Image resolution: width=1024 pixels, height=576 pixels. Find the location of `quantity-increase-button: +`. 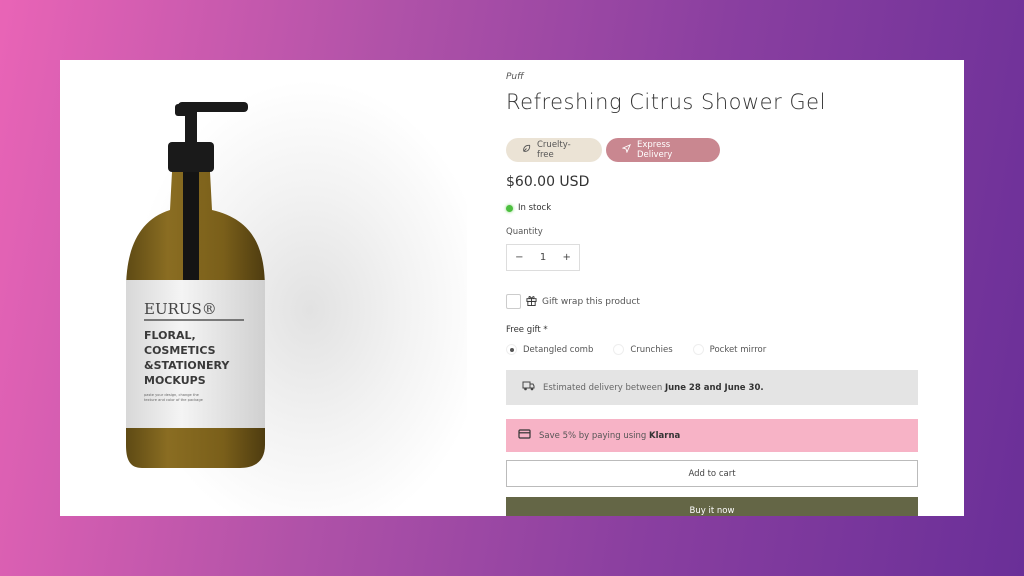

quantity-increase-button: + is located at coordinates (566, 257).